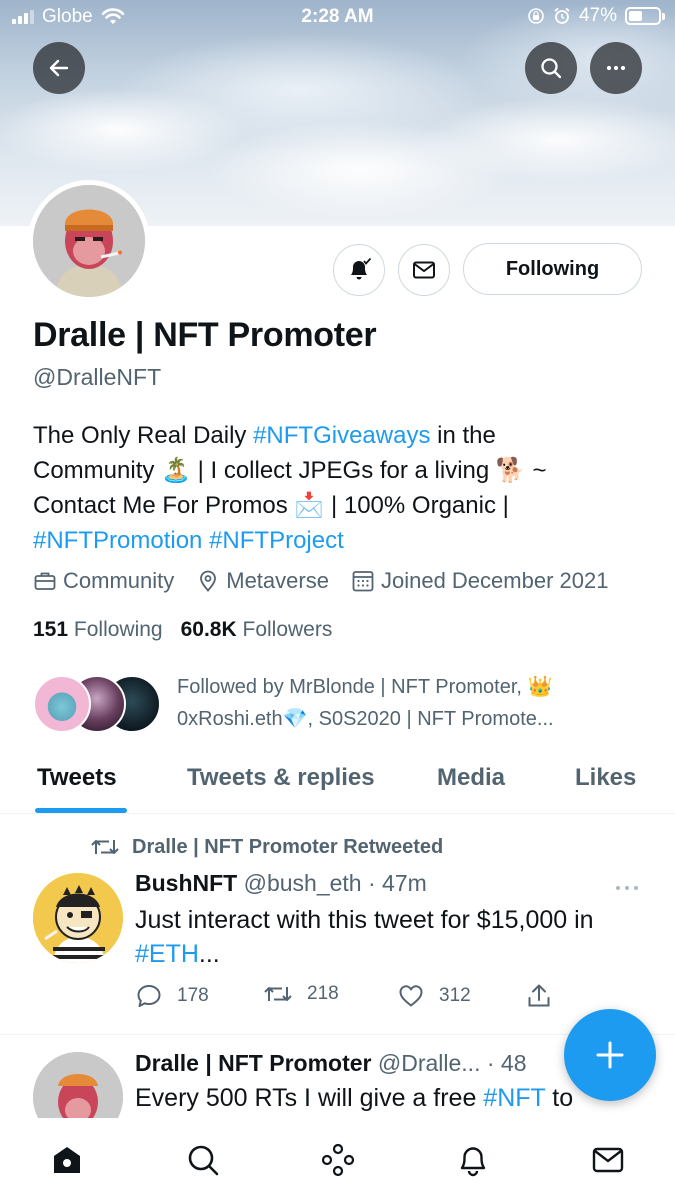  Describe the element at coordinates (118, 629) in the screenshot. I see `following-label: Following` at that location.